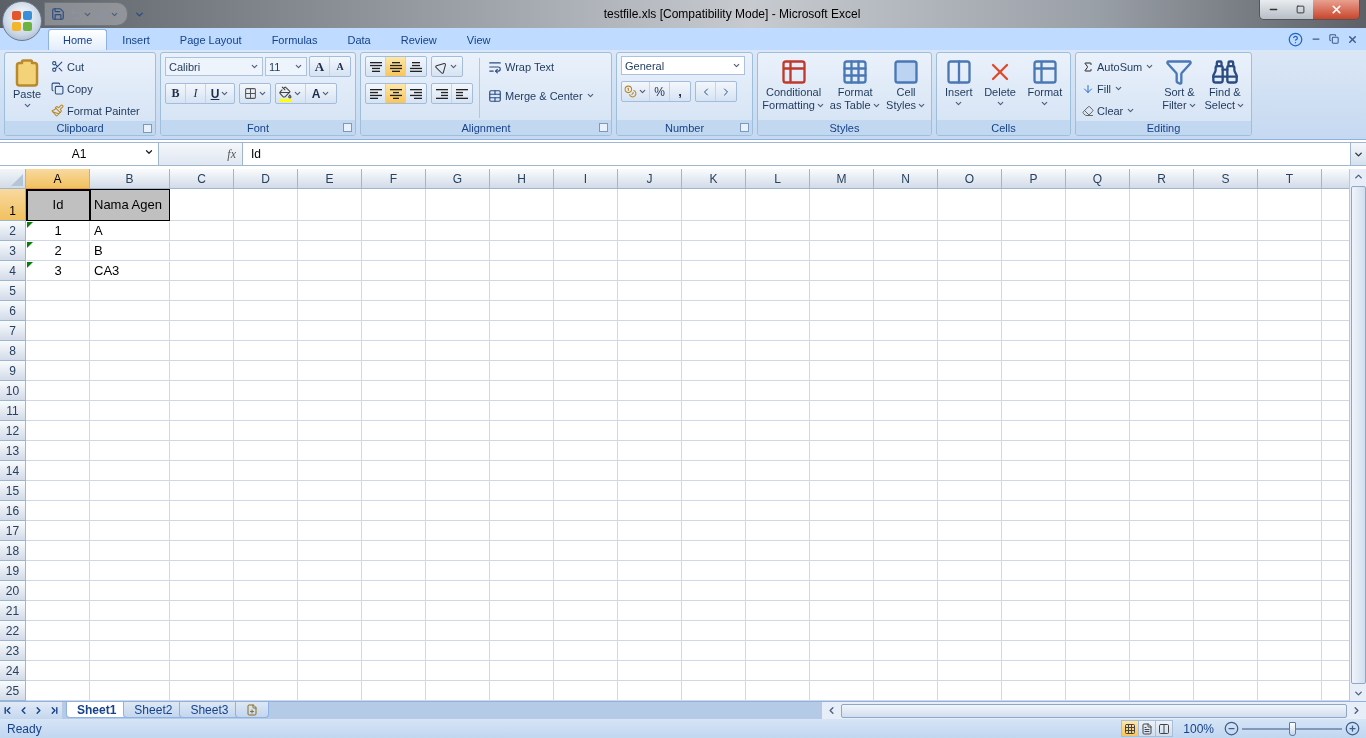  Describe the element at coordinates (220, 93) in the screenshot. I see `underline-button: U` at that location.